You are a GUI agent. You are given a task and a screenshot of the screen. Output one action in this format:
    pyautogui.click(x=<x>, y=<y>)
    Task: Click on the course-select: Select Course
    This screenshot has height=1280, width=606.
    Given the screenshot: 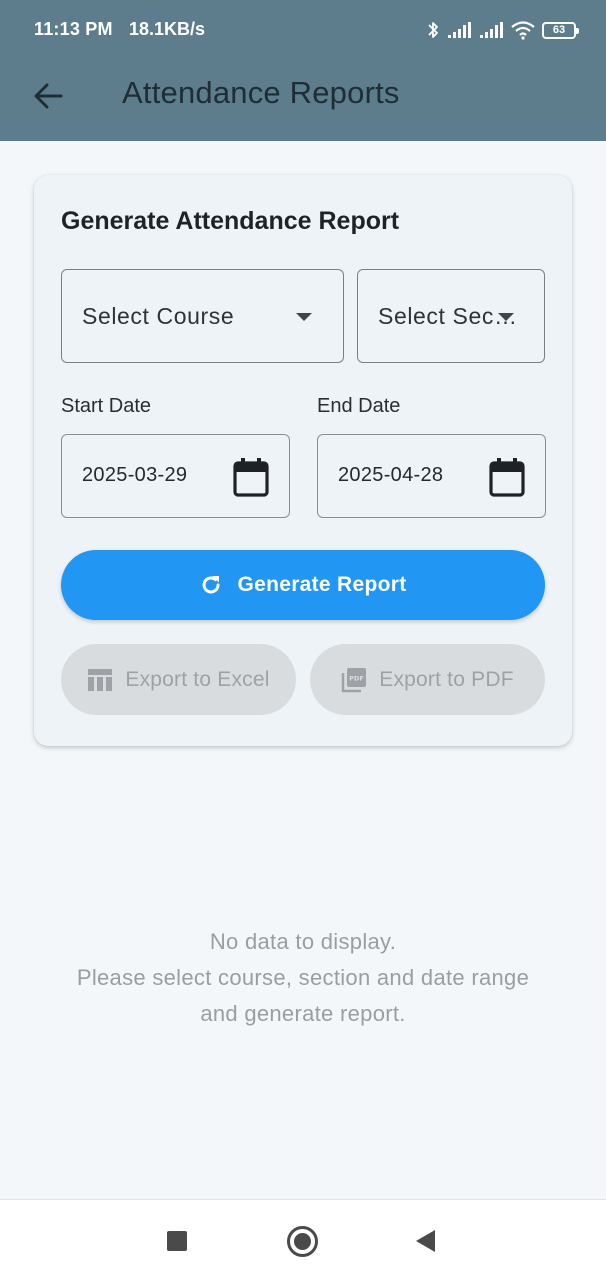 What is the action you would take?
    pyautogui.click(x=202, y=316)
    